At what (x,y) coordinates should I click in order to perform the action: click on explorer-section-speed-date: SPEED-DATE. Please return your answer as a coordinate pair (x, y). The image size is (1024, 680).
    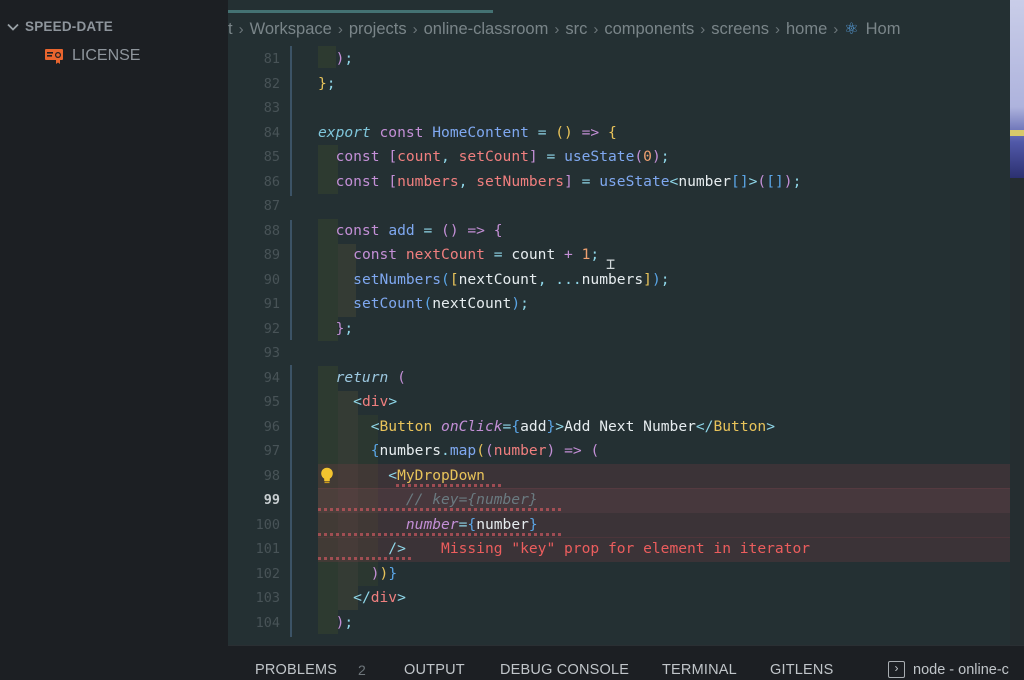
    Looking at the image, I should click on (59, 26).